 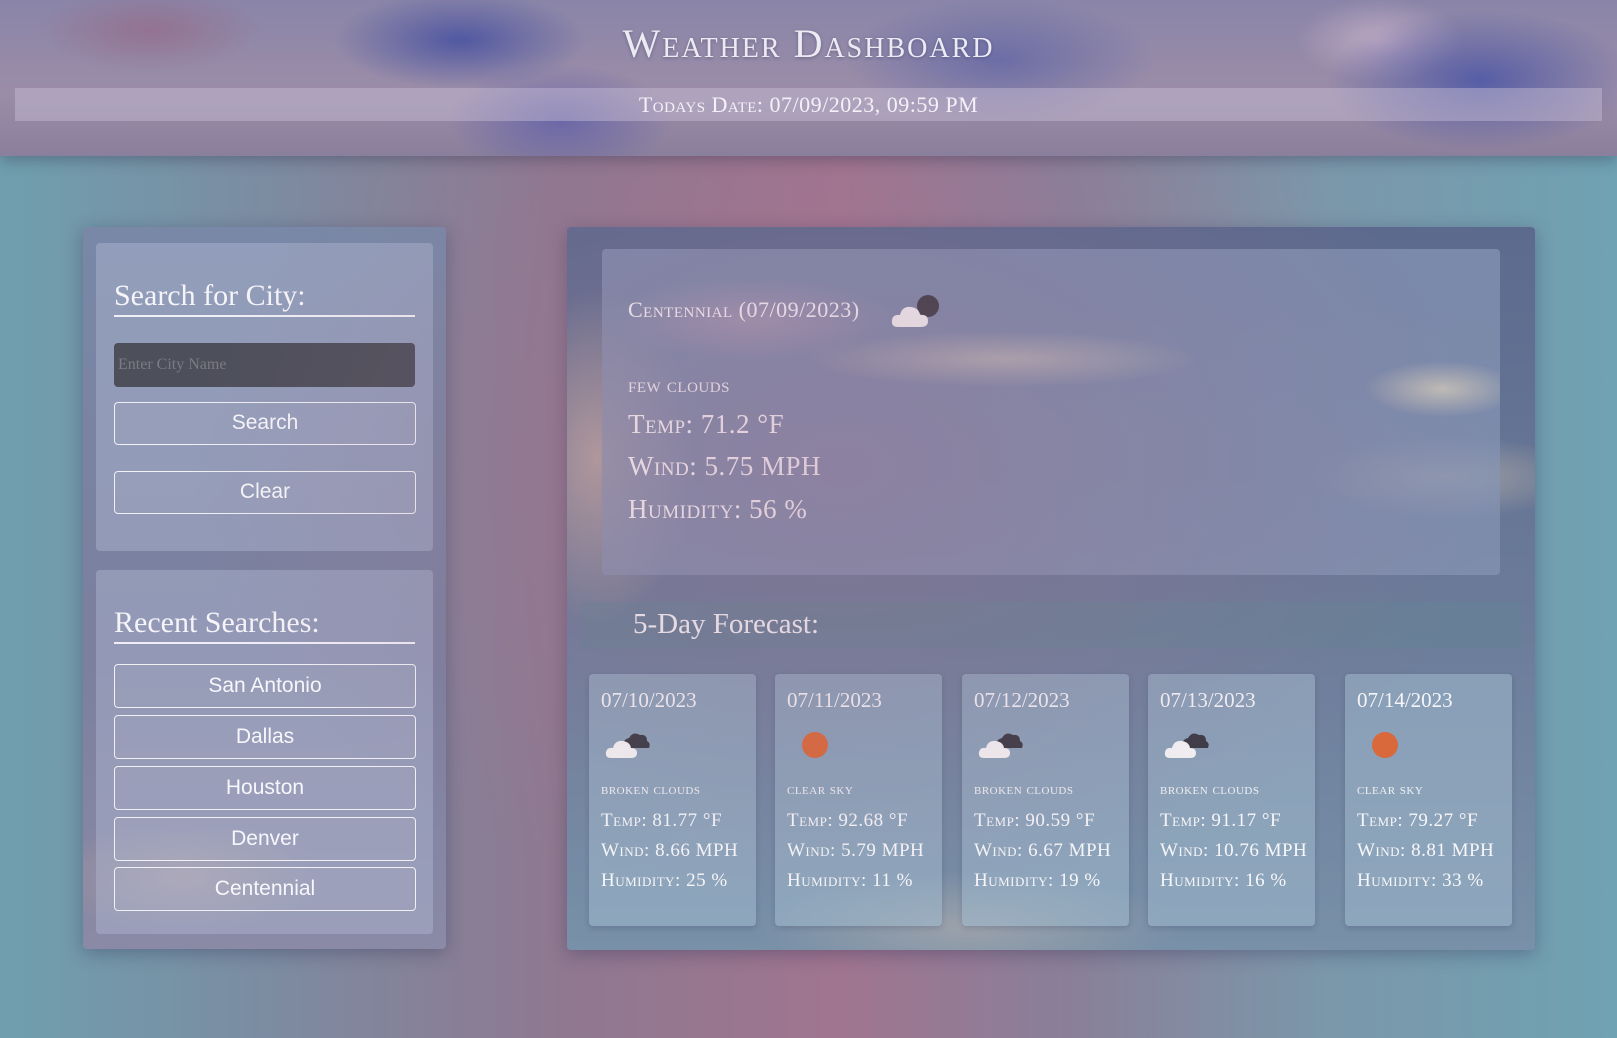 What do you see at coordinates (1037, 880) in the screenshot?
I see `forecast-humidity: Humidity: 19 %` at bounding box center [1037, 880].